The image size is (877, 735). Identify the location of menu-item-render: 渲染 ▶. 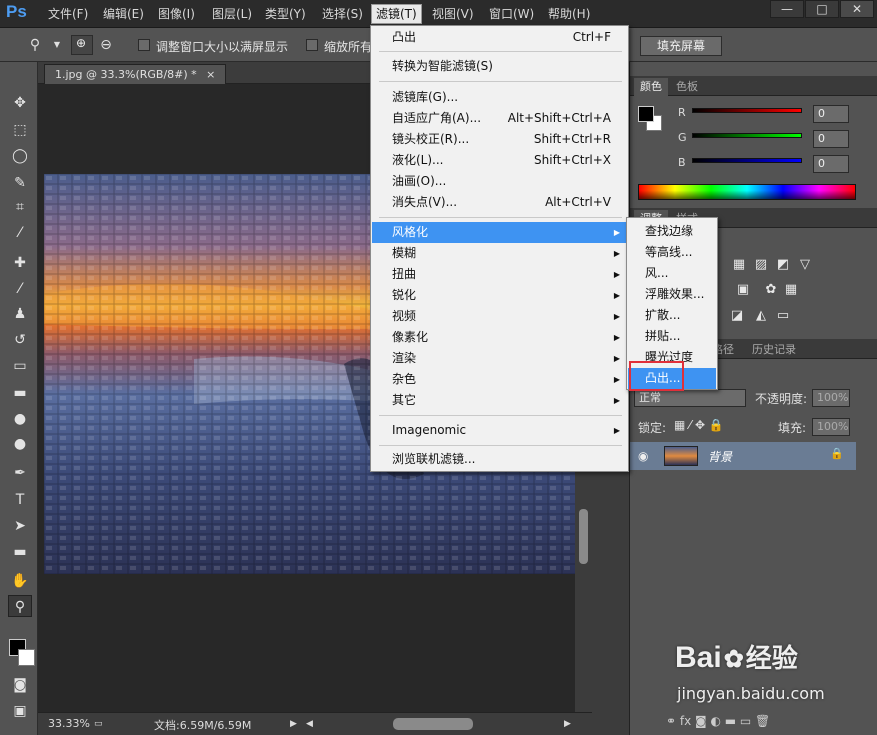
(499, 358).